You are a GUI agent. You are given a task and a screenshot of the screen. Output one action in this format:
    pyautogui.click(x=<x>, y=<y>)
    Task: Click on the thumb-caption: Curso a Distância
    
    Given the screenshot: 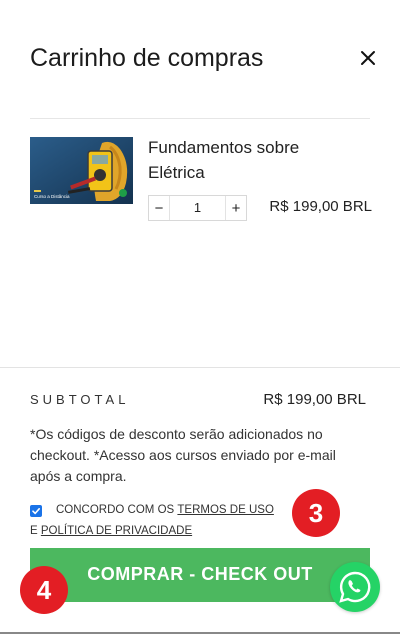 What is the action you would take?
    pyautogui.click(x=52, y=196)
    